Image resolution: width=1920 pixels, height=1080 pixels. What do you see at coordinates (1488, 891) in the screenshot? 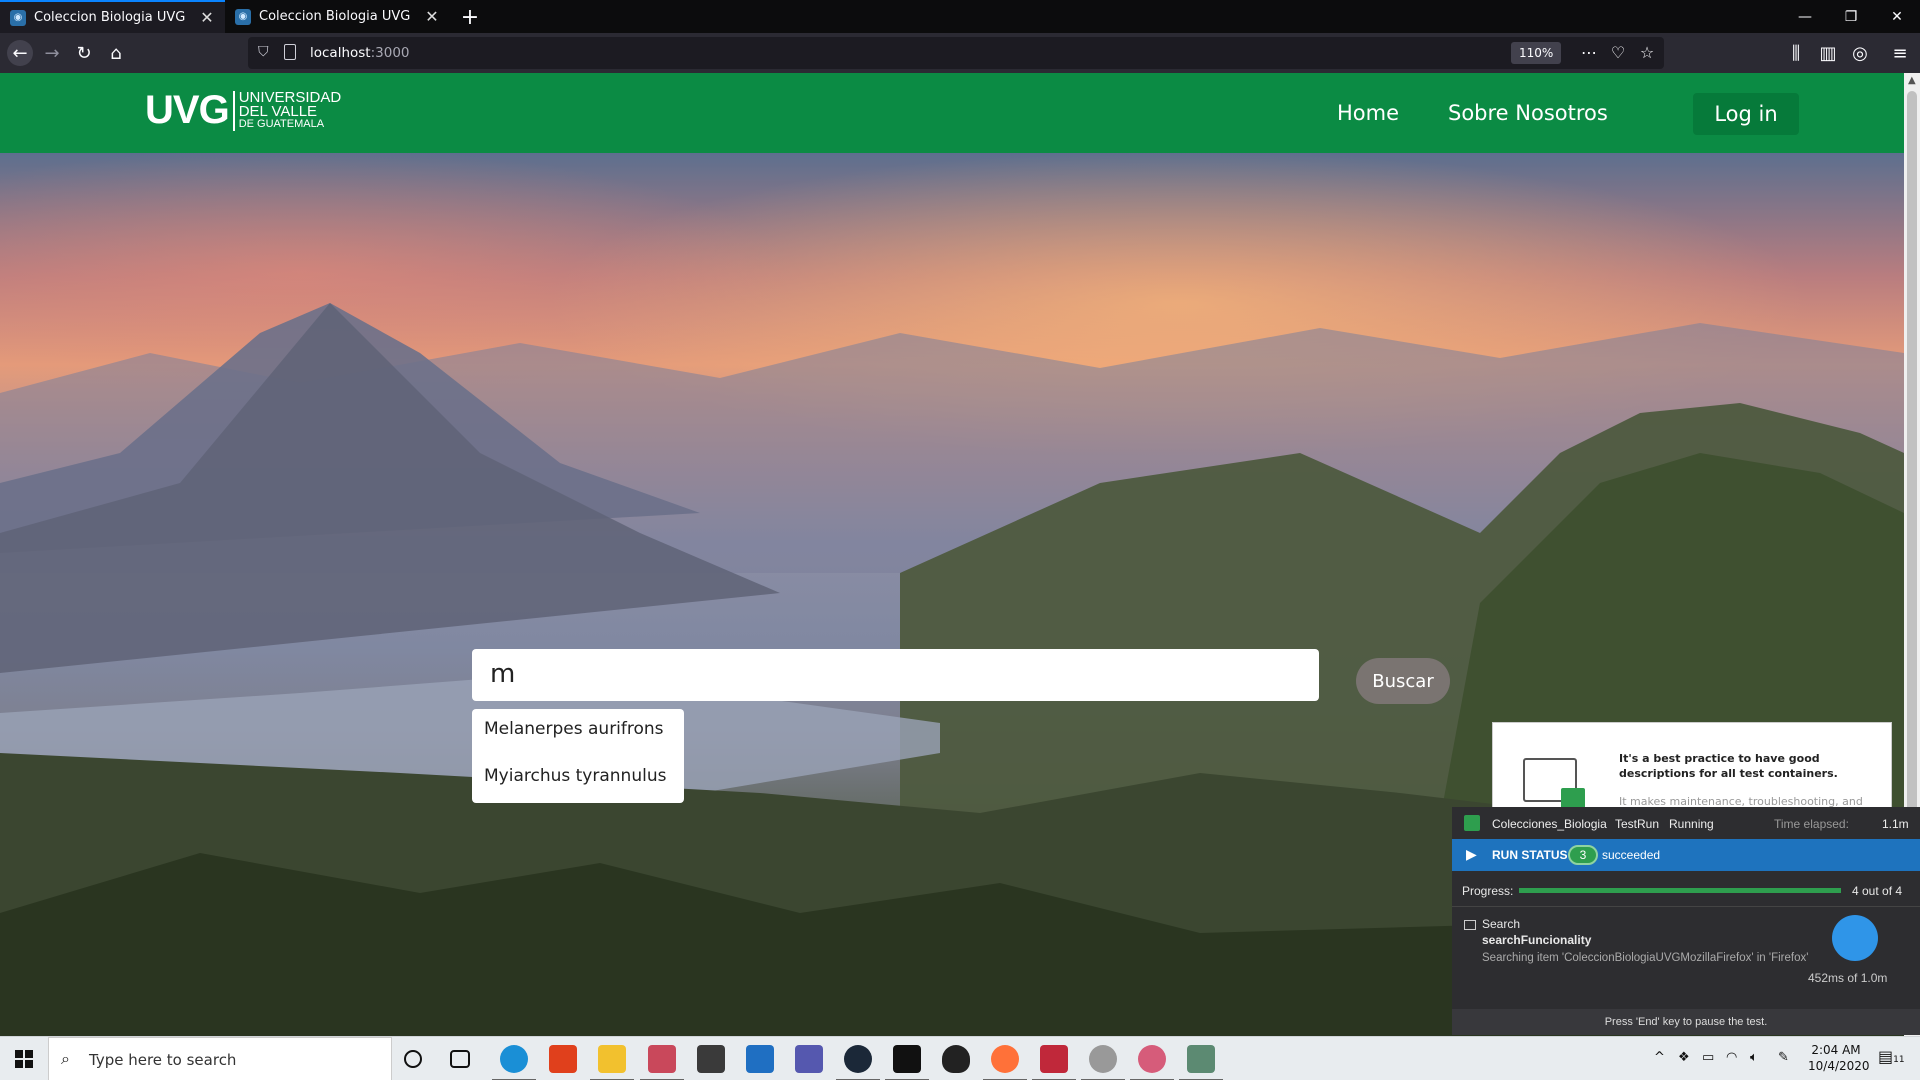
I see `progress-label: Progress:` at bounding box center [1488, 891].